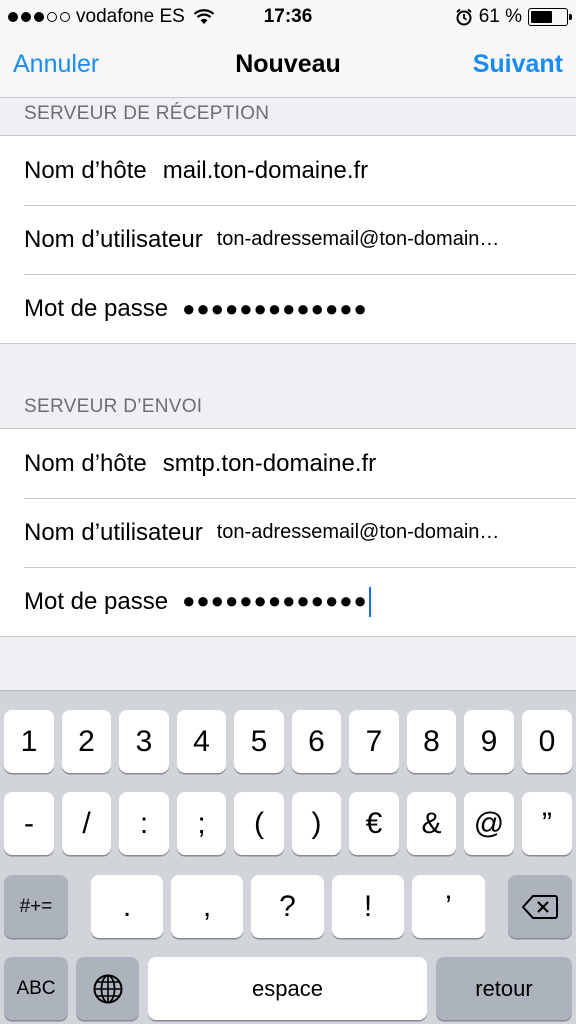 The image size is (576, 1024). I want to click on backspace-icon, so click(540, 906).